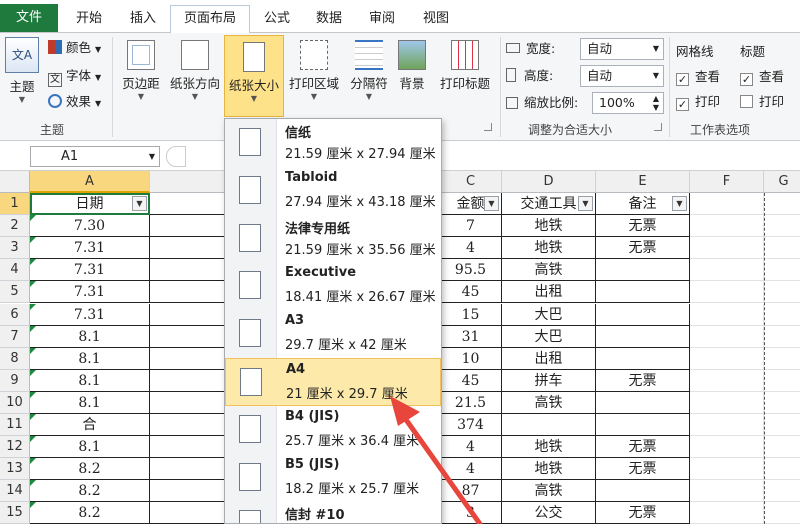 This screenshot has height=524, width=800. Describe the element at coordinates (549, 182) in the screenshot. I see `column-header-d: D` at that location.